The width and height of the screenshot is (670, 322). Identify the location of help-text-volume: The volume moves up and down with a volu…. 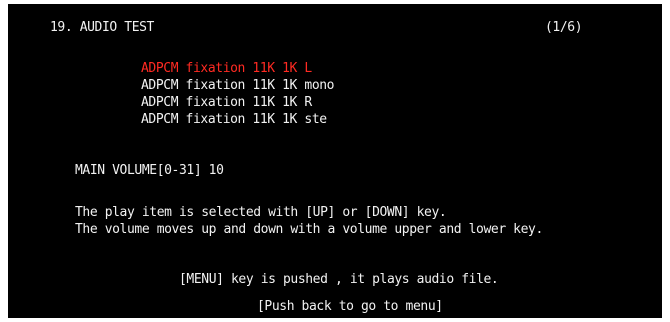
(309, 229).